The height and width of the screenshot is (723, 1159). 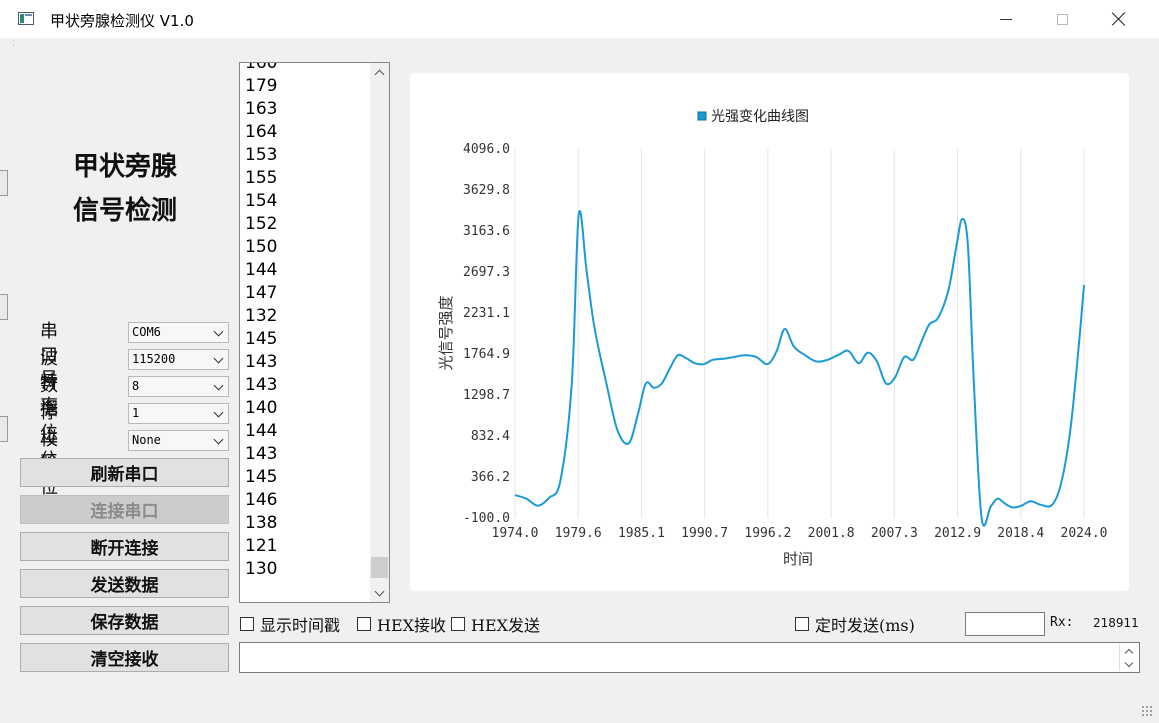 I want to click on headline: 甲状旁腺 信号检测, so click(x=125, y=189).